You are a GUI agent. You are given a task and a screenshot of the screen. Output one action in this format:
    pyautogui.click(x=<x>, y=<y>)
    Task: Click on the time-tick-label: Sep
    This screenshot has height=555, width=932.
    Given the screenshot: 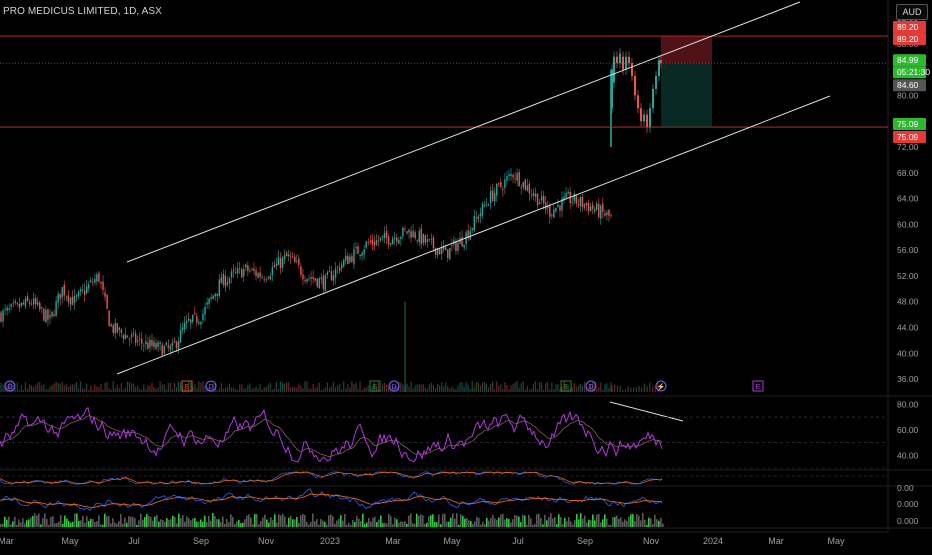 What is the action you would take?
    pyautogui.click(x=585, y=541)
    